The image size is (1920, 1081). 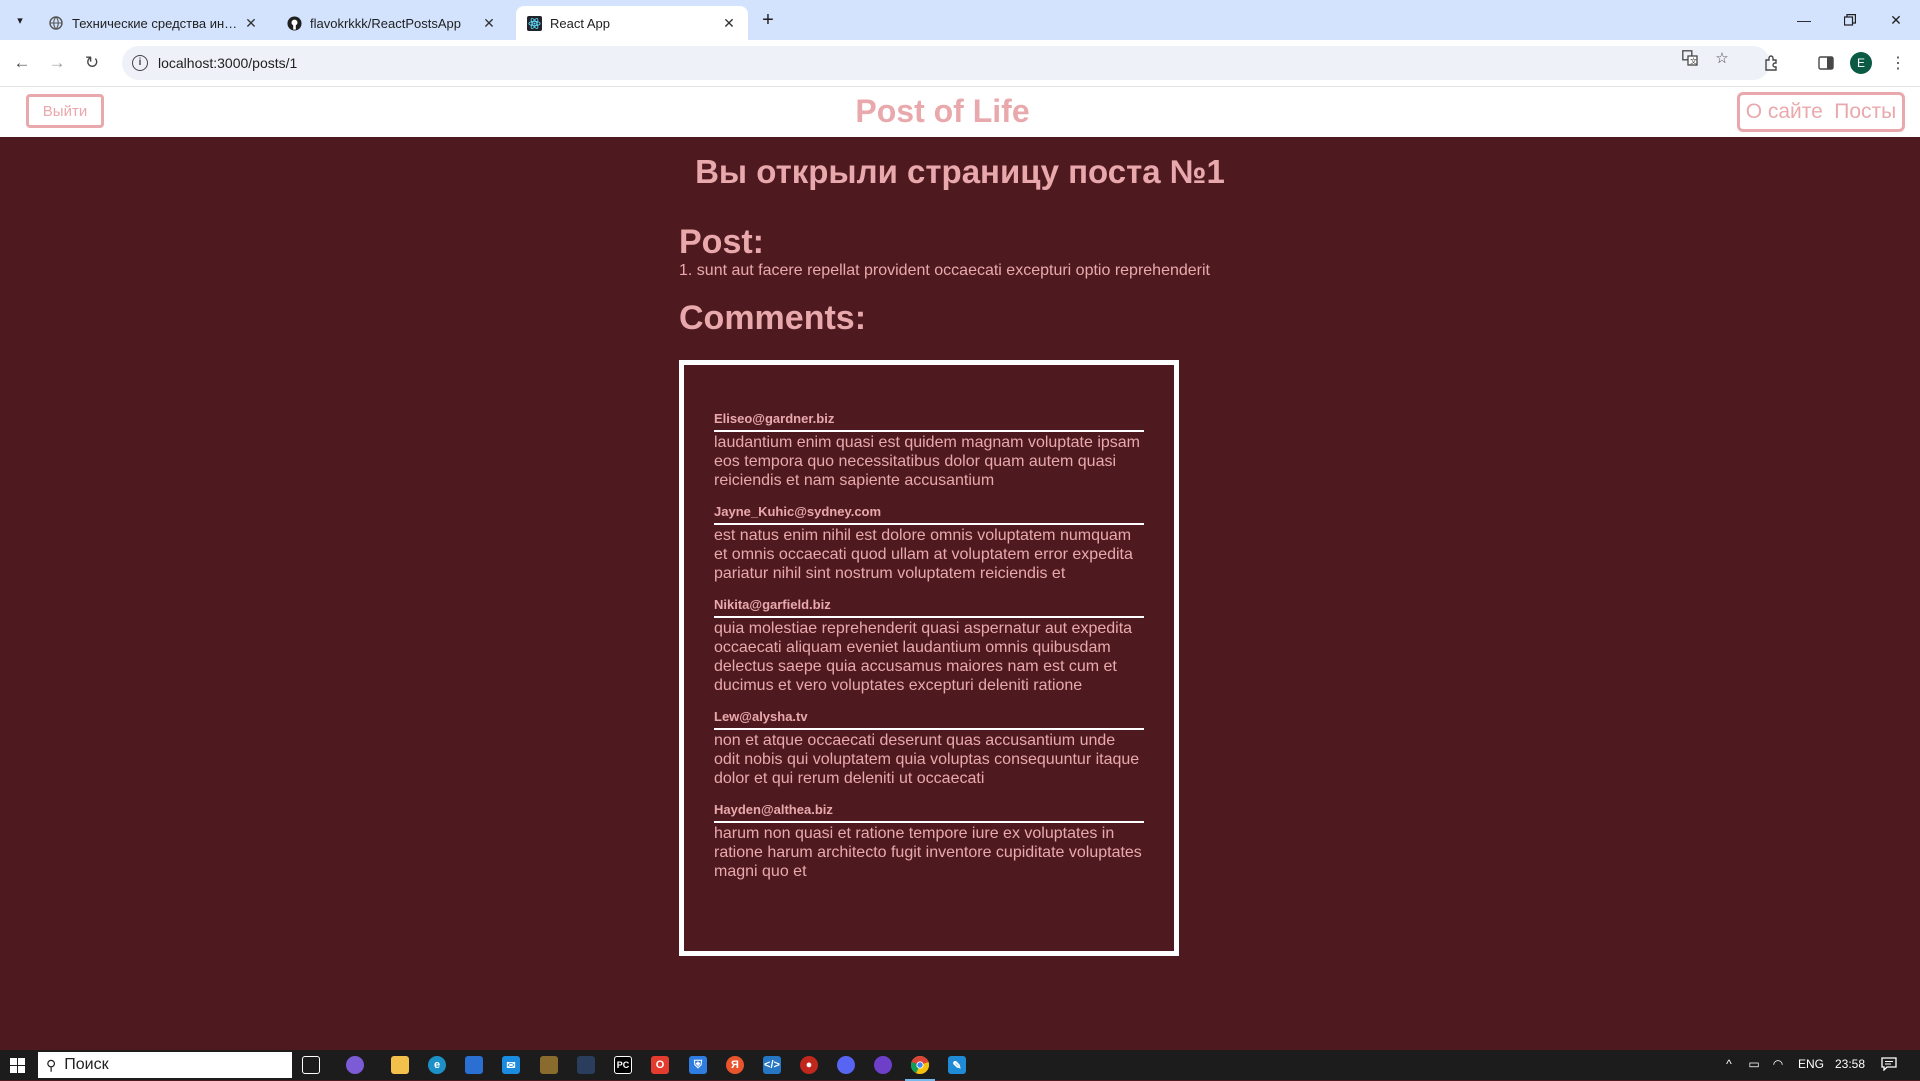 What do you see at coordinates (929, 421) in the screenshot?
I see `comment-email: Eliseo@gardner.biz` at bounding box center [929, 421].